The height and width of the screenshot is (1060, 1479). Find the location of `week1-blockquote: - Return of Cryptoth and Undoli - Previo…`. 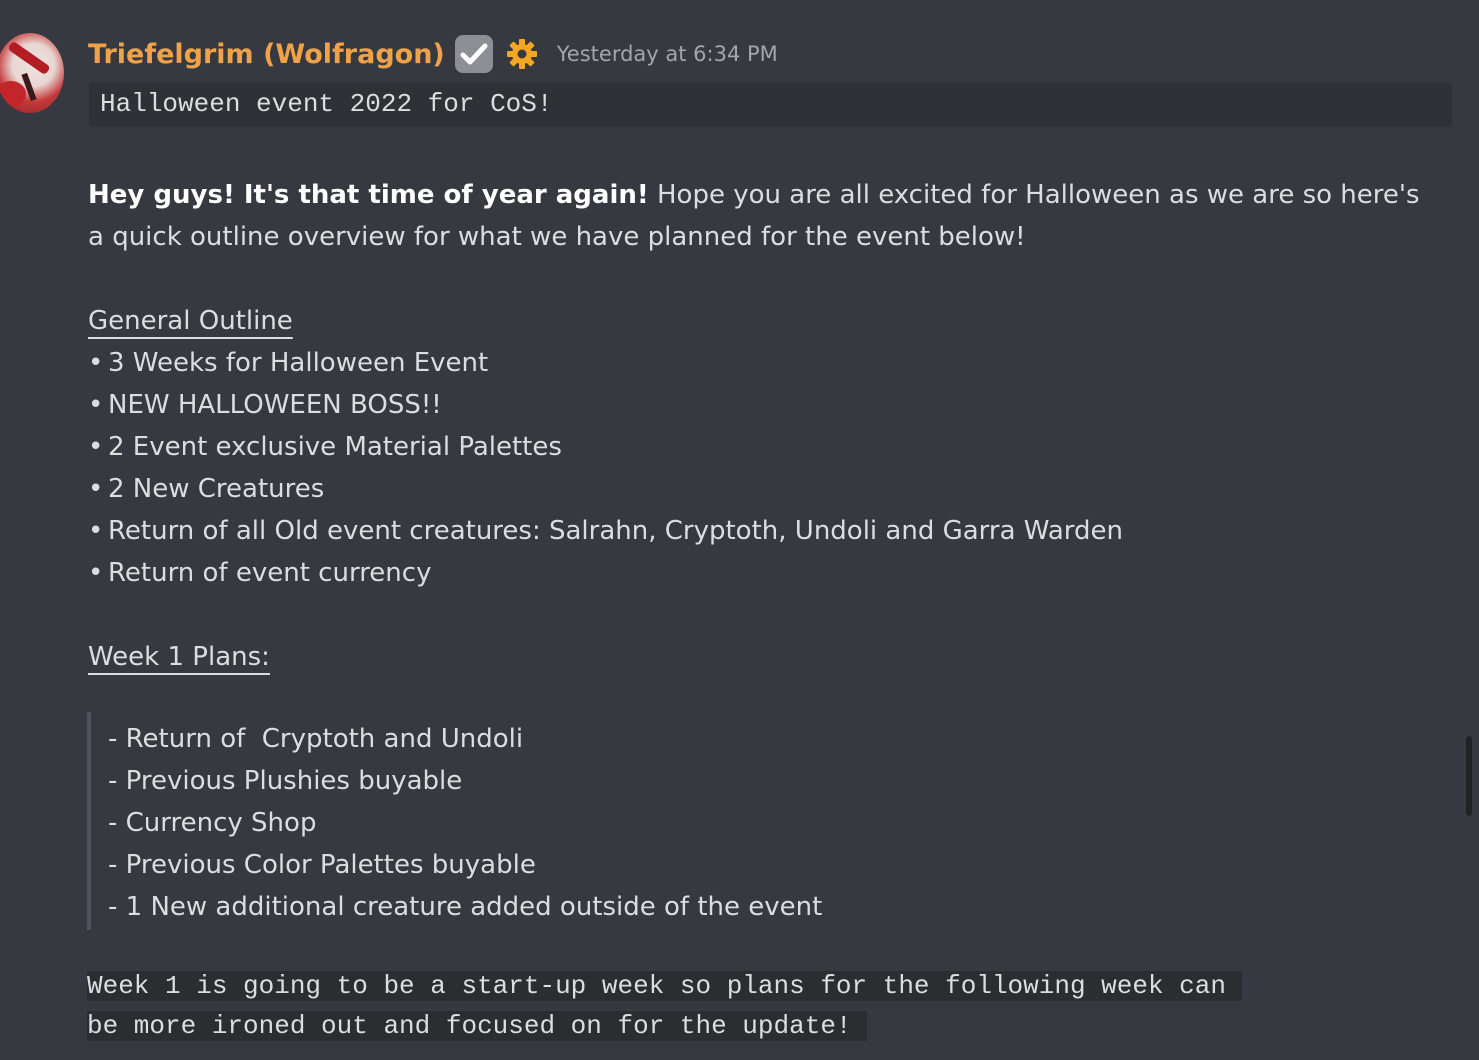

week1-blockquote: - Return of Cryptoth and Undoli - Previo… is located at coordinates (454, 821).